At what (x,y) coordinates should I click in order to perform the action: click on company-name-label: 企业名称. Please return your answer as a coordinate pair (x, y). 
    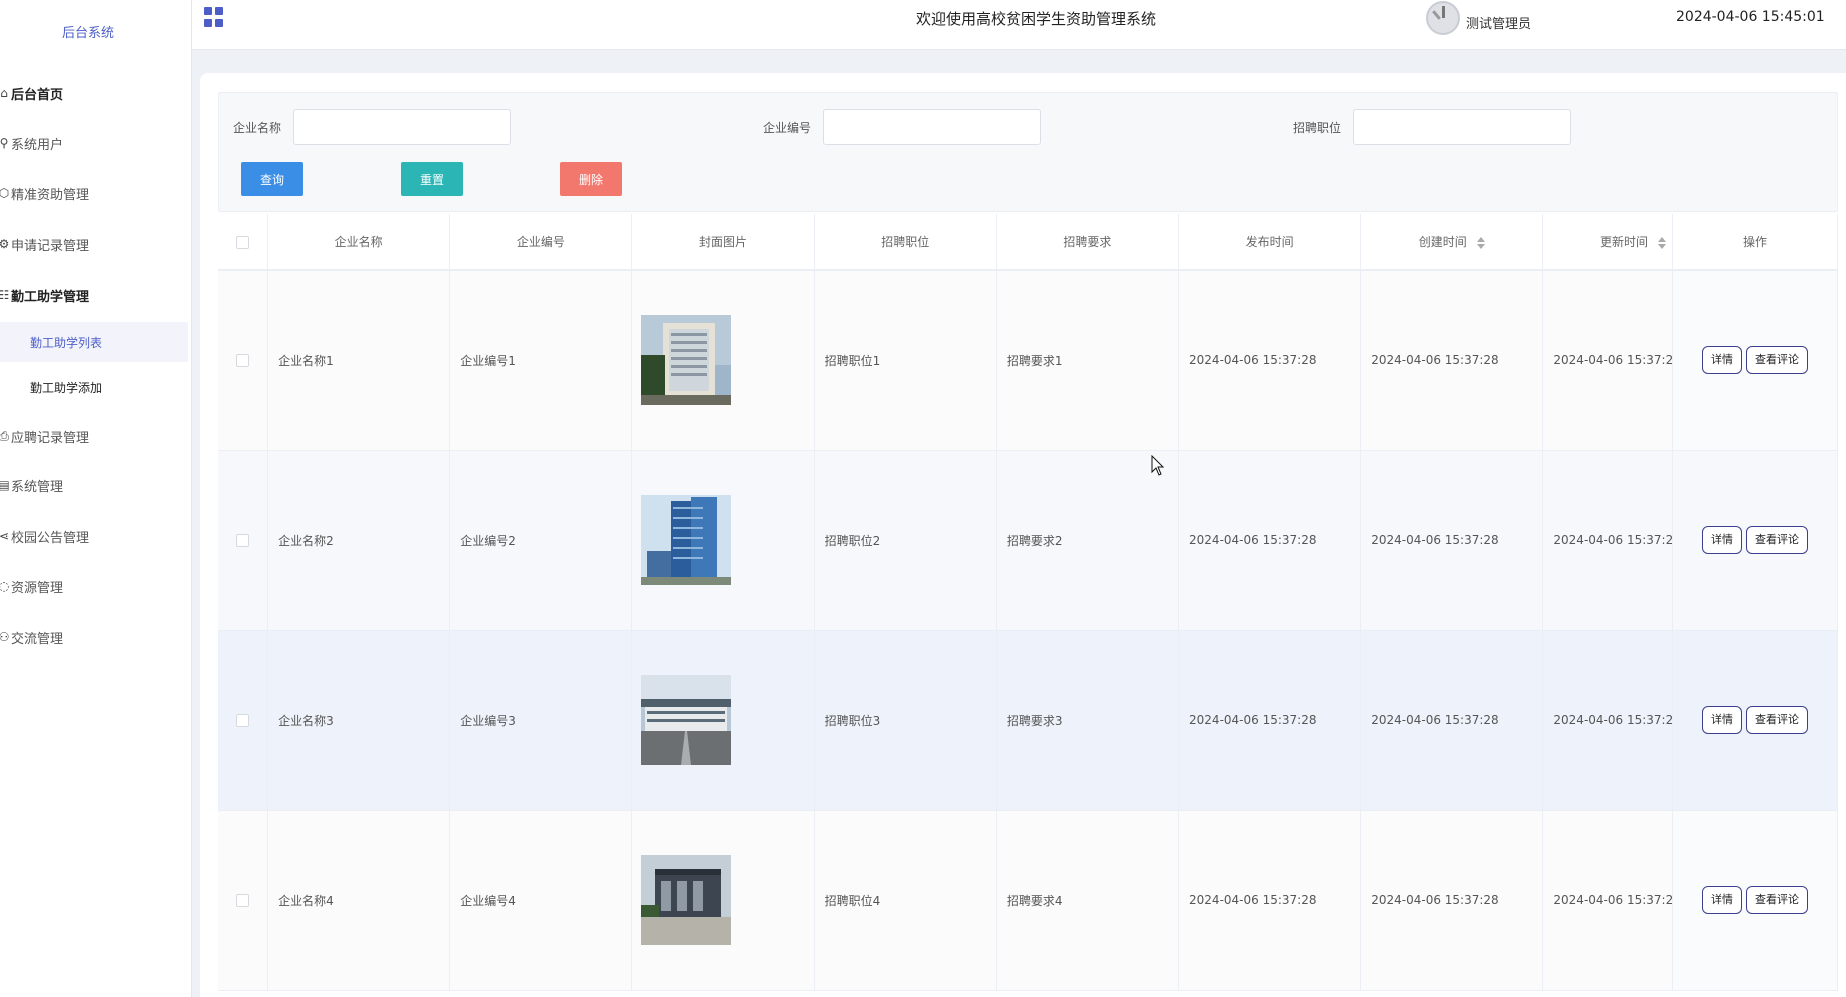
    Looking at the image, I should click on (257, 128).